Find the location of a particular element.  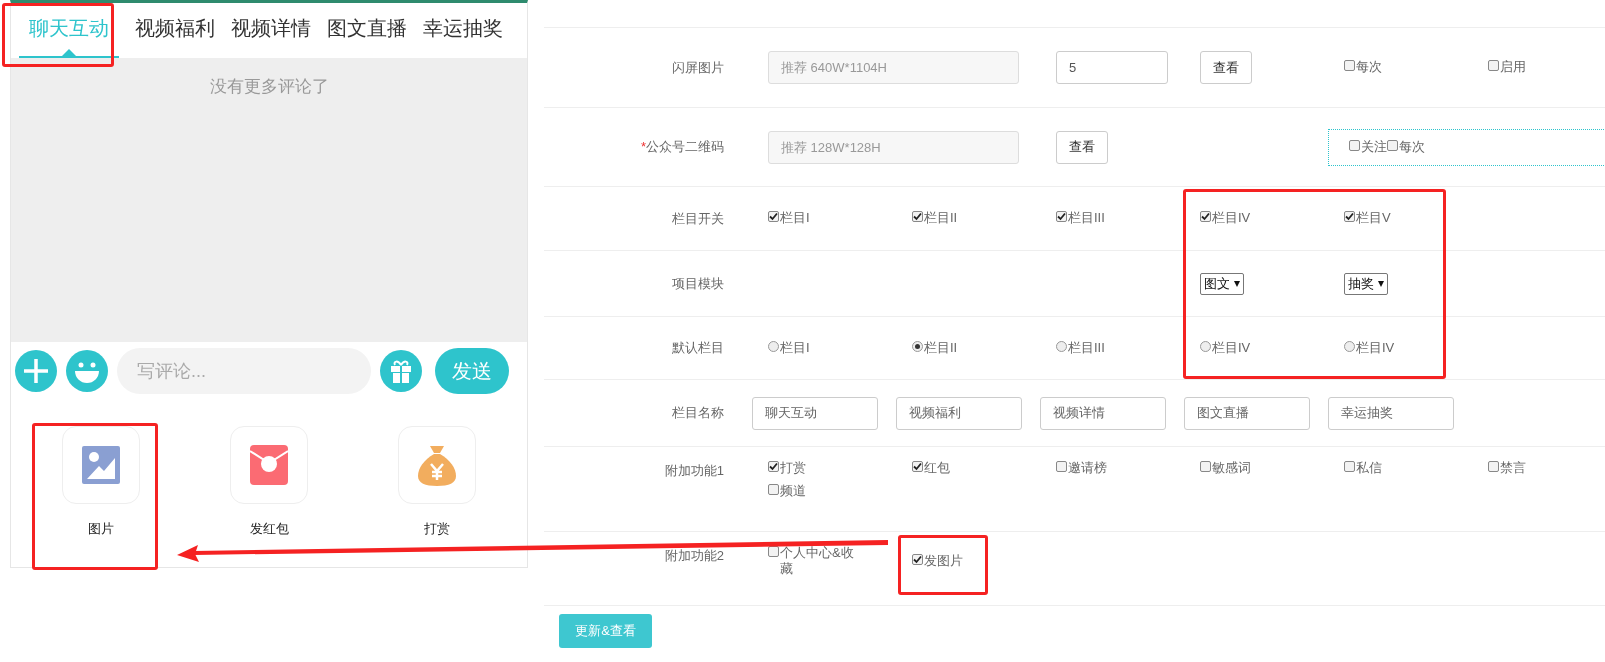

number-field: 5 is located at coordinates (1112, 67).